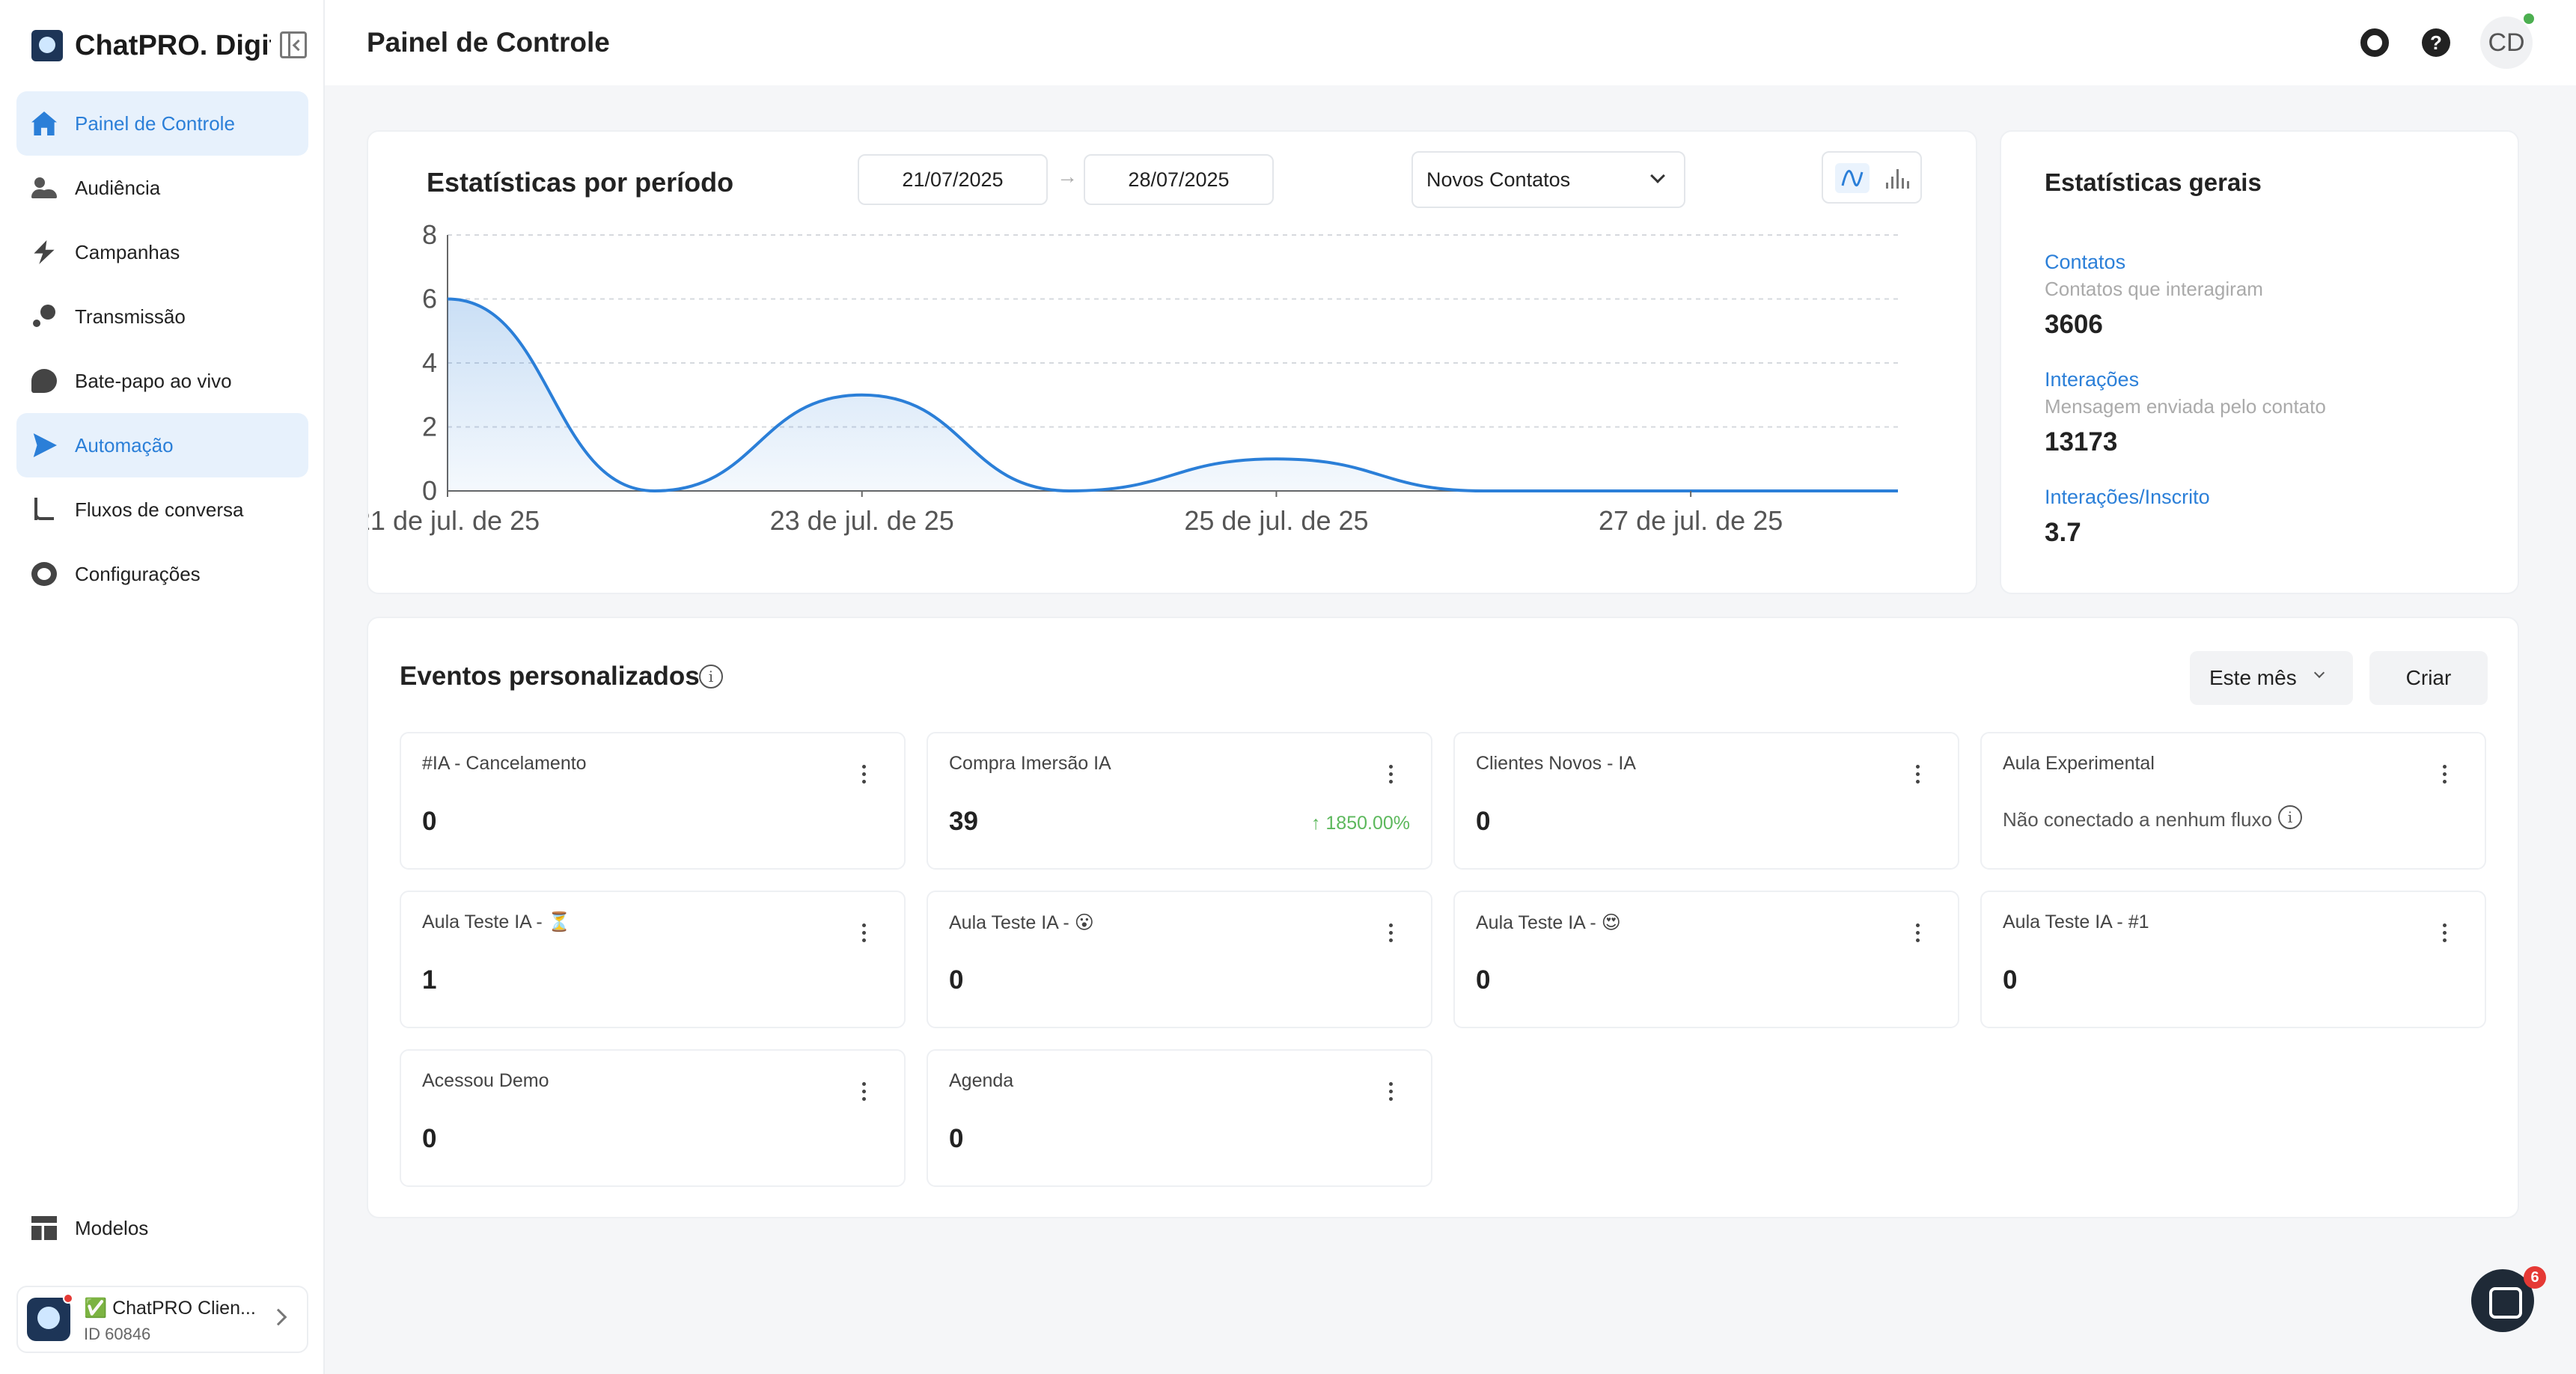 The image size is (2576, 1374). Describe the element at coordinates (2374, 42) in the screenshot. I see `settings-gear-icon` at that location.